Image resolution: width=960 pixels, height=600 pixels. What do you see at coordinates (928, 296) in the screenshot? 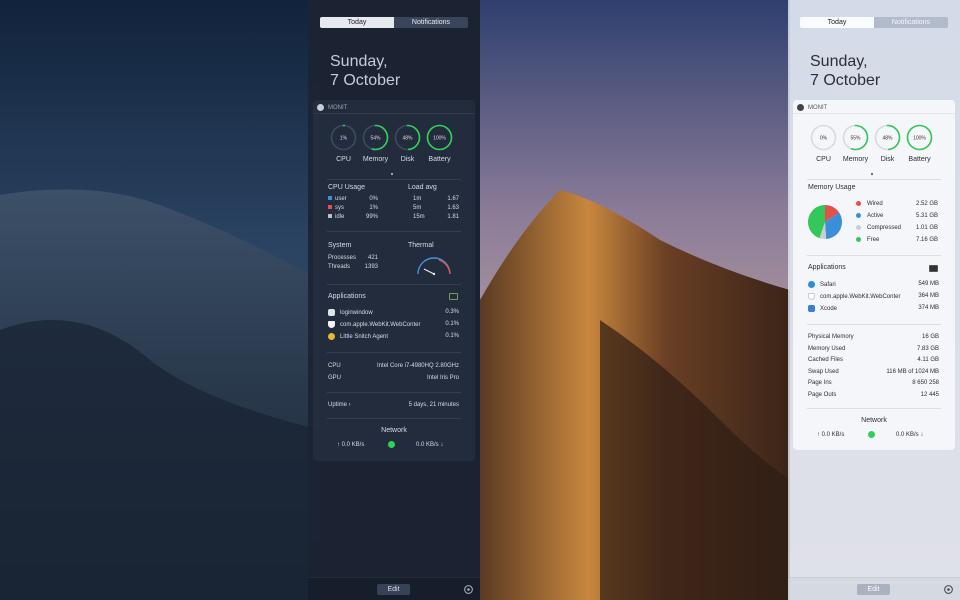
I see `app-value: 364 MB` at bounding box center [928, 296].